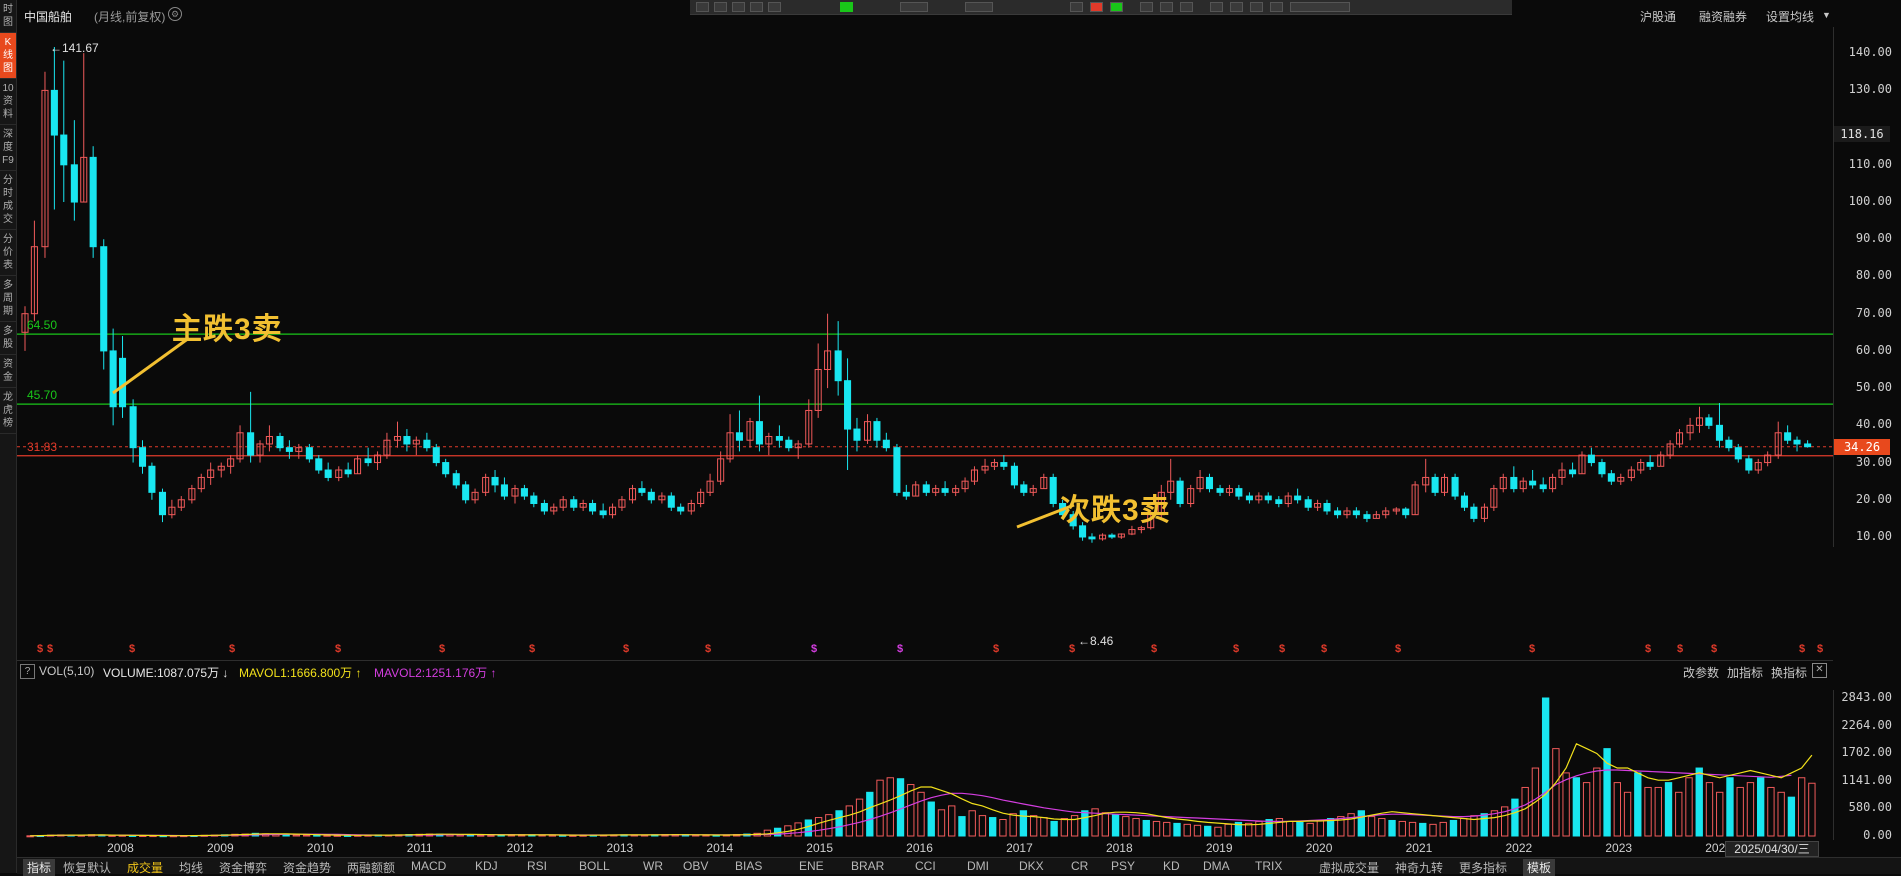  I want to click on year-label: 2021, so click(1419, 848).